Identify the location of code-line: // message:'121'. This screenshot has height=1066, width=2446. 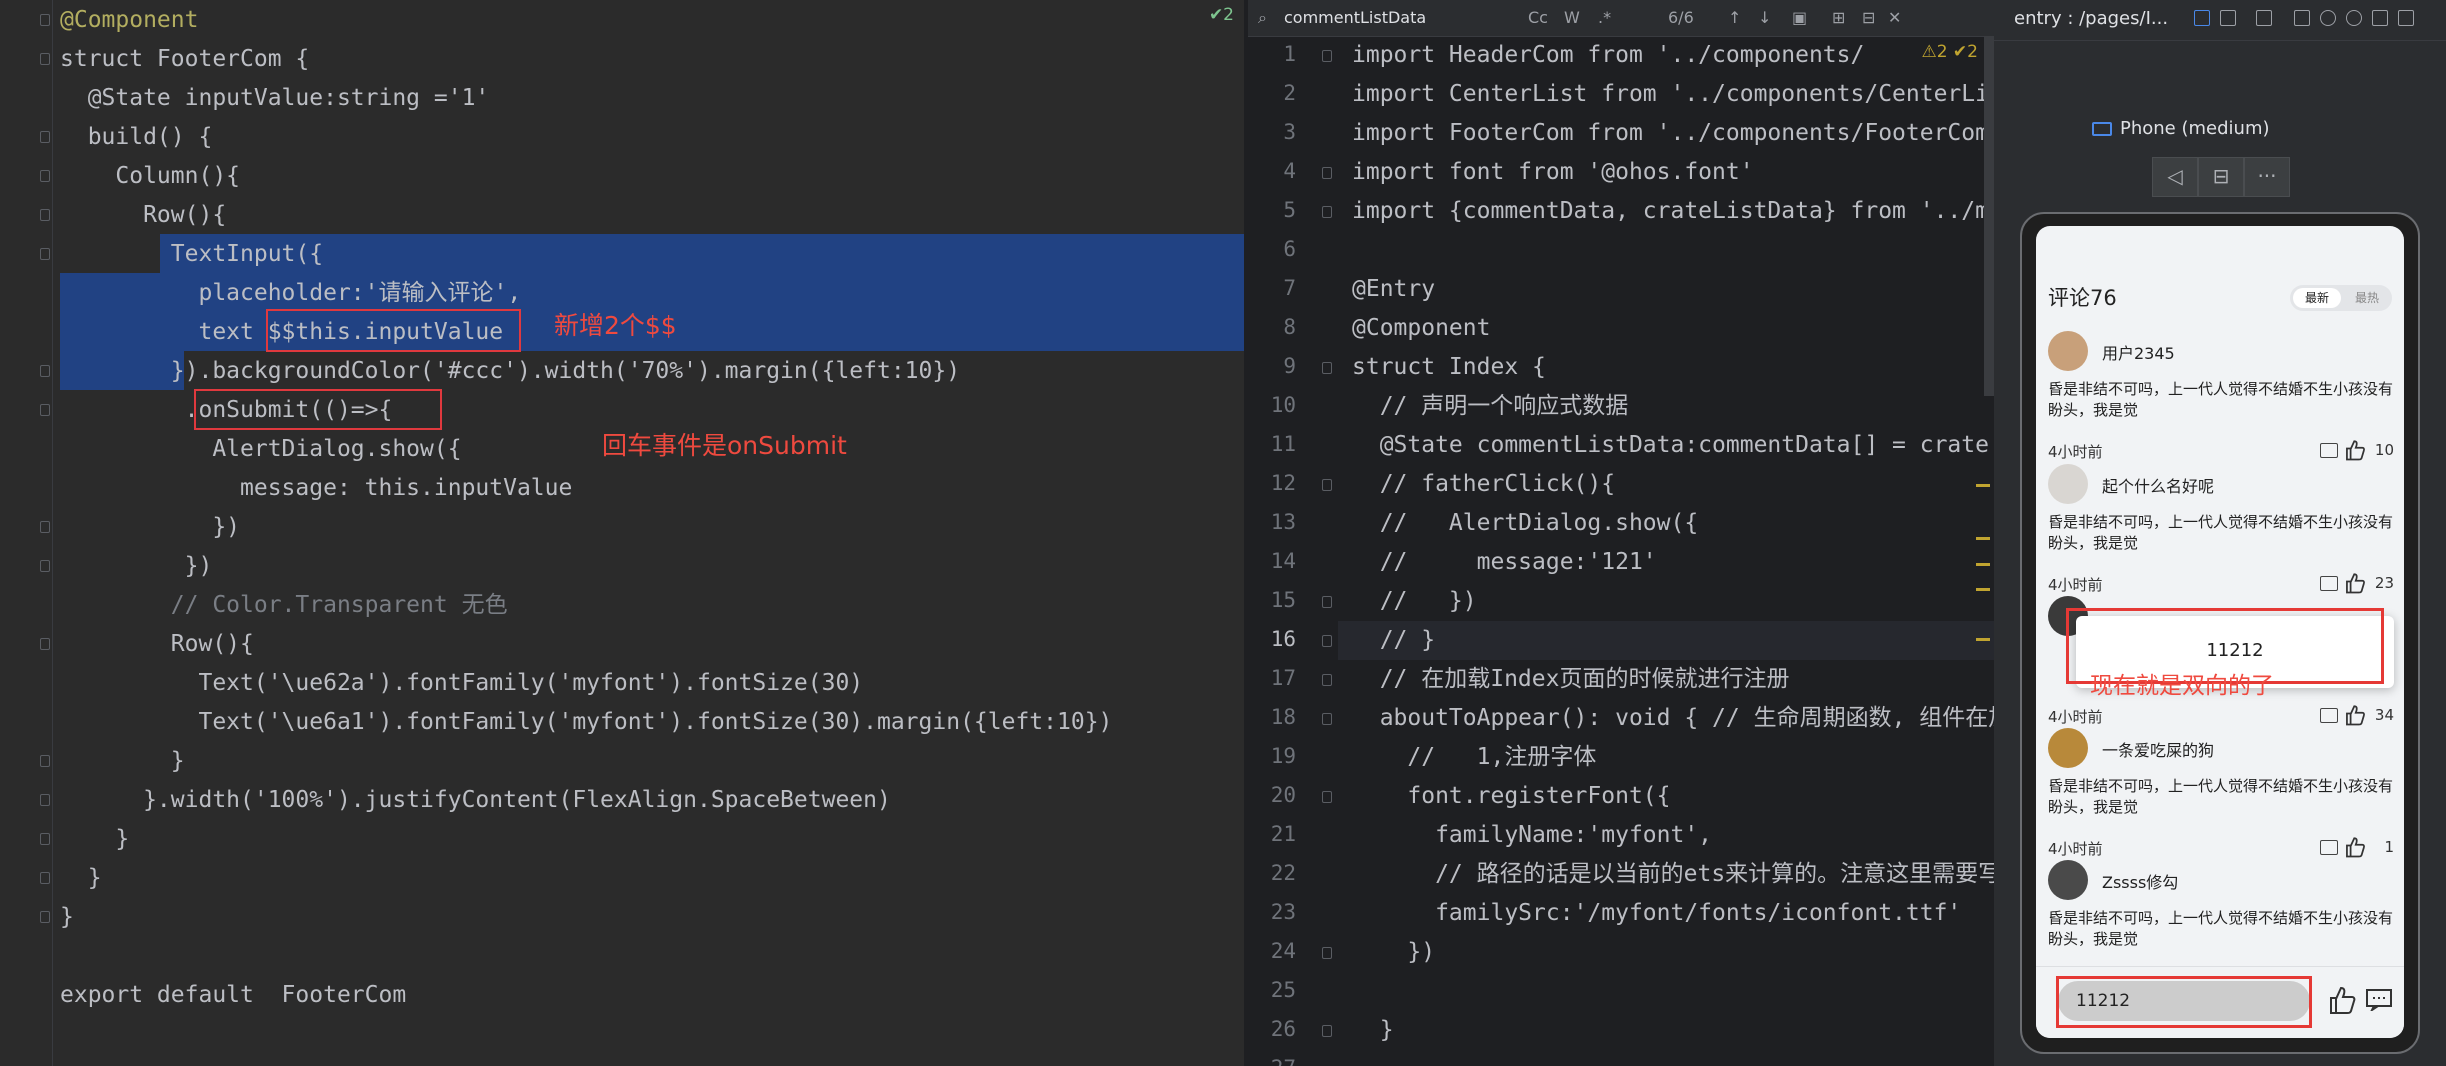
(1504, 562).